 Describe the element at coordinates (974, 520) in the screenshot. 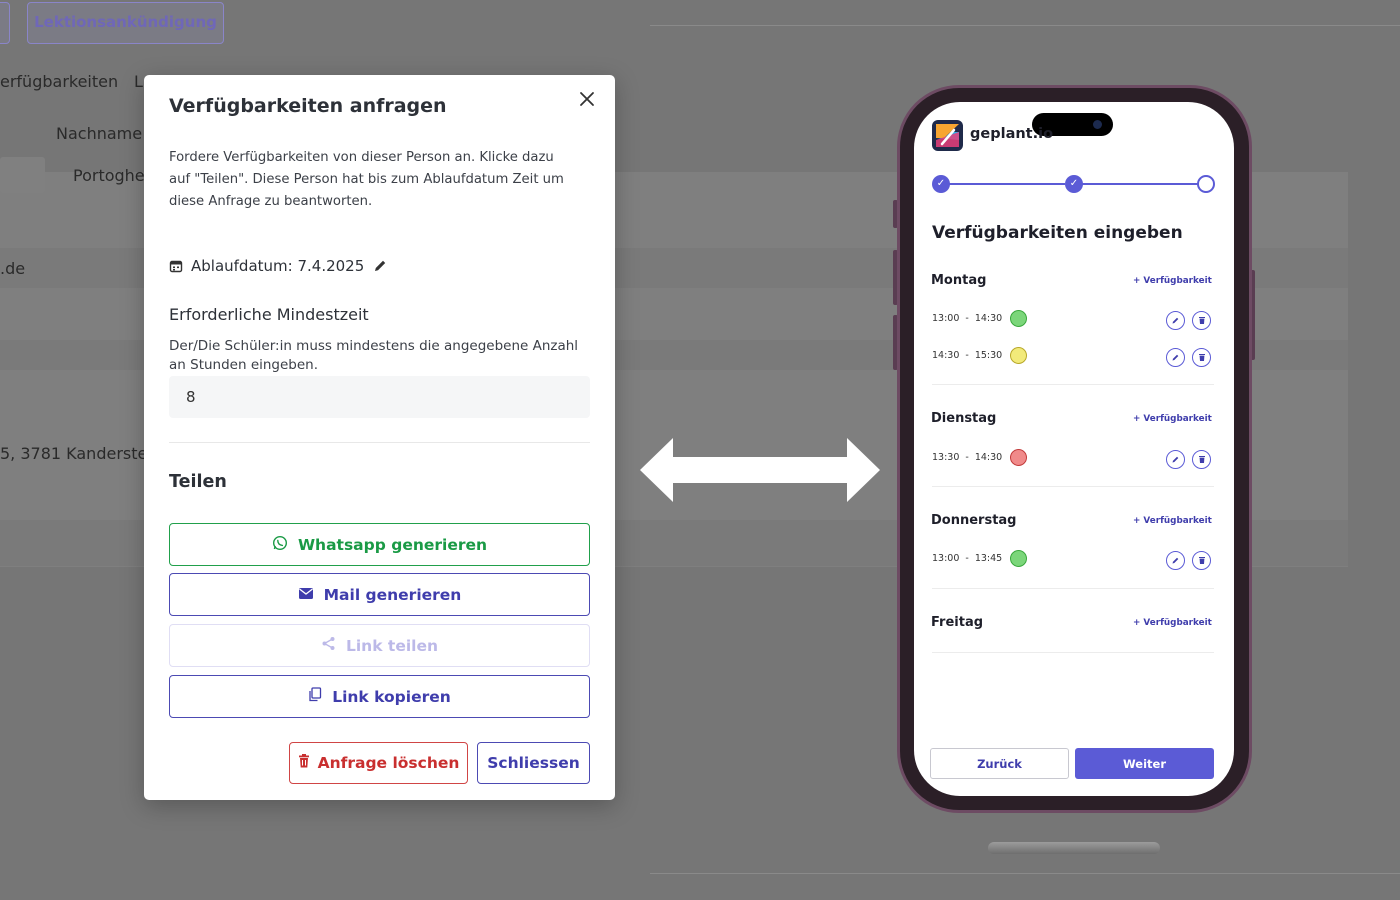

I see `day-label-thursday: Donnerstag` at that location.